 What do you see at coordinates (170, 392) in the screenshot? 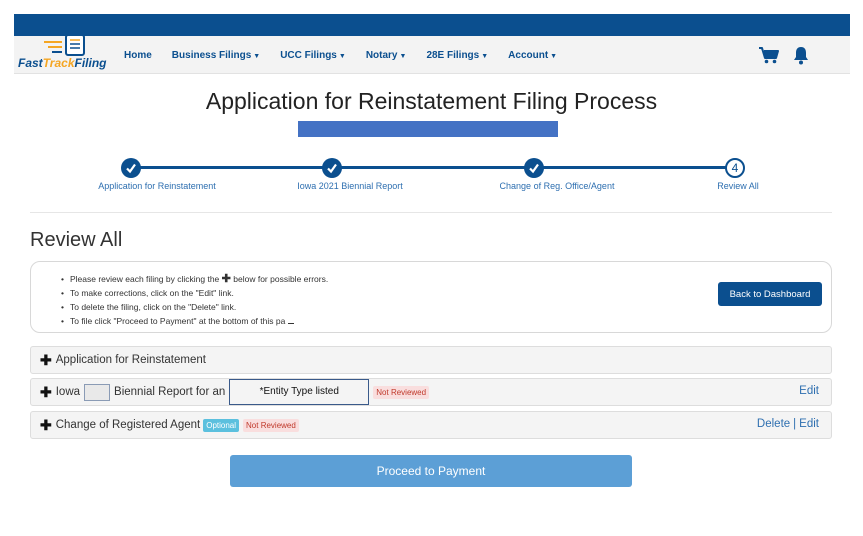
I see `filing-label-suffix: Biennial Report for an` at bounding box center [170, 392].